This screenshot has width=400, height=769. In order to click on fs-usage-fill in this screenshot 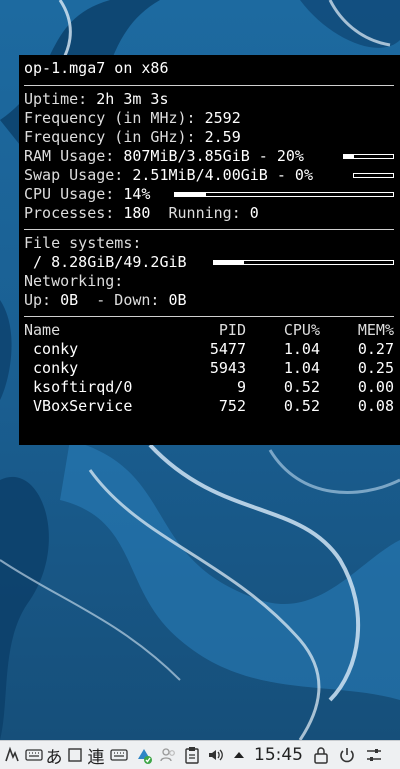, I will do `click(229, 262)`.